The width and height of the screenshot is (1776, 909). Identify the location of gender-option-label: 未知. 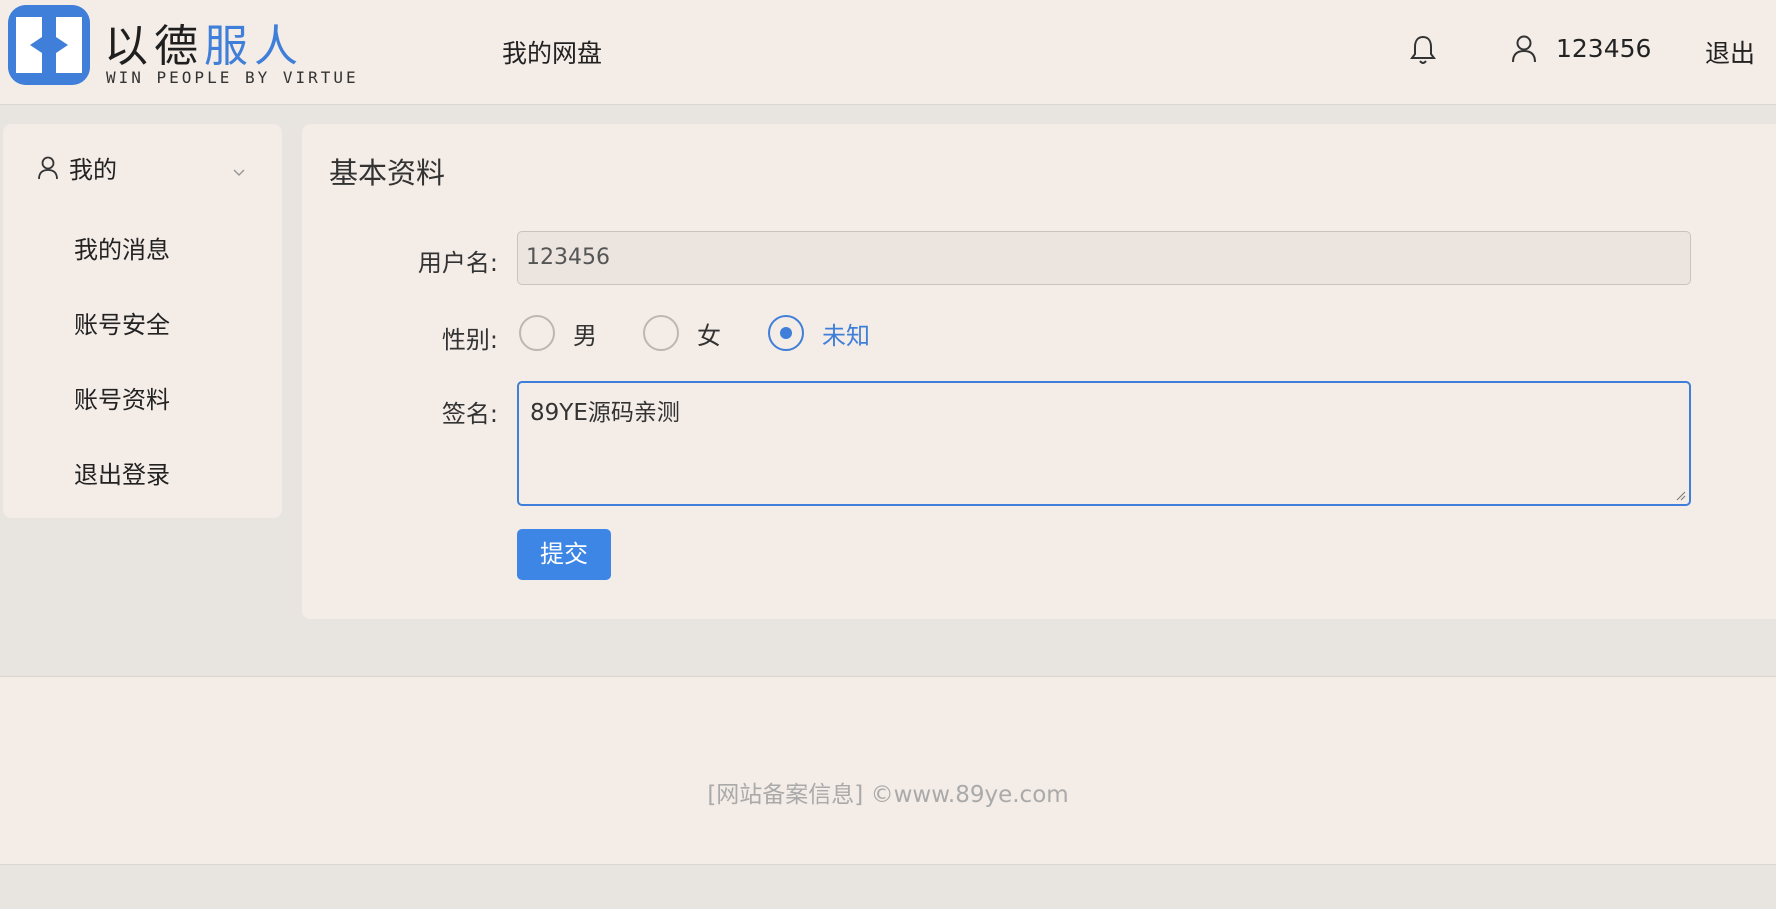
(846, 335).